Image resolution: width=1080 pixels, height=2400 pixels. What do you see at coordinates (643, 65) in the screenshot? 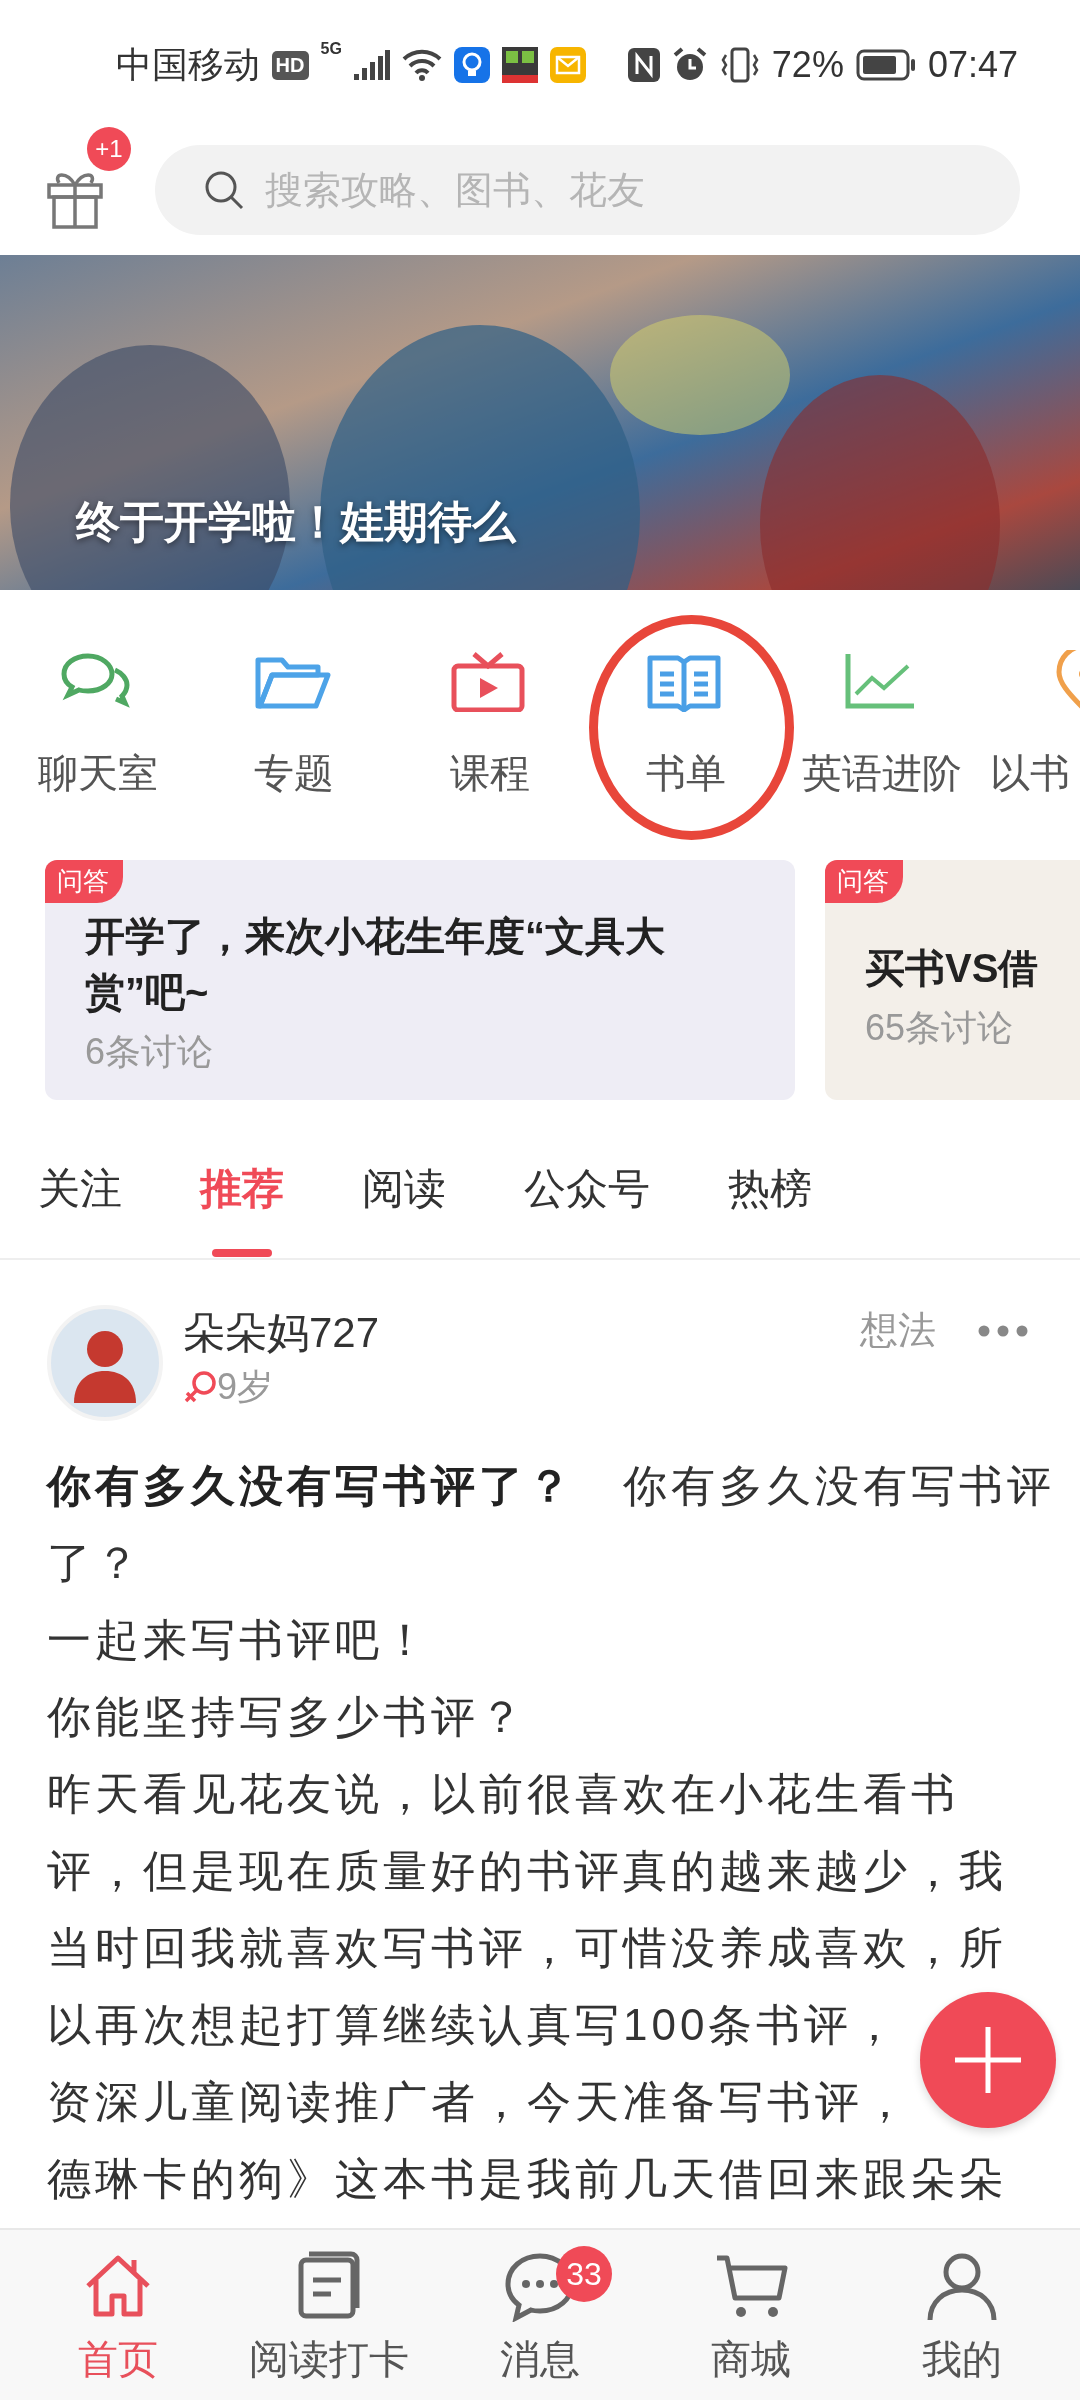
I see `nfc-icon` at bounding box center [643, 65].